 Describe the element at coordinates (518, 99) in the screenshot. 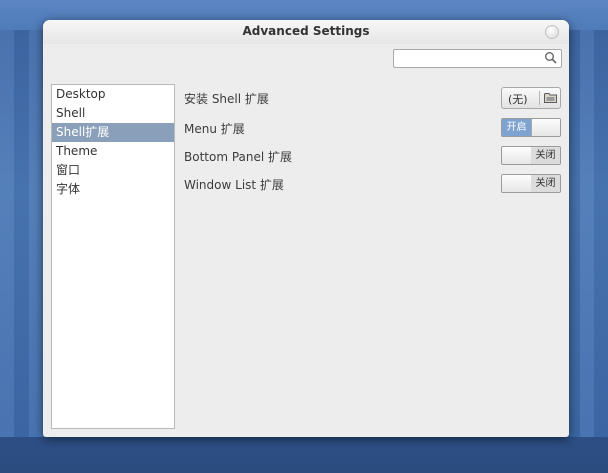

I see `file-chooser-value: (无)` at that location.